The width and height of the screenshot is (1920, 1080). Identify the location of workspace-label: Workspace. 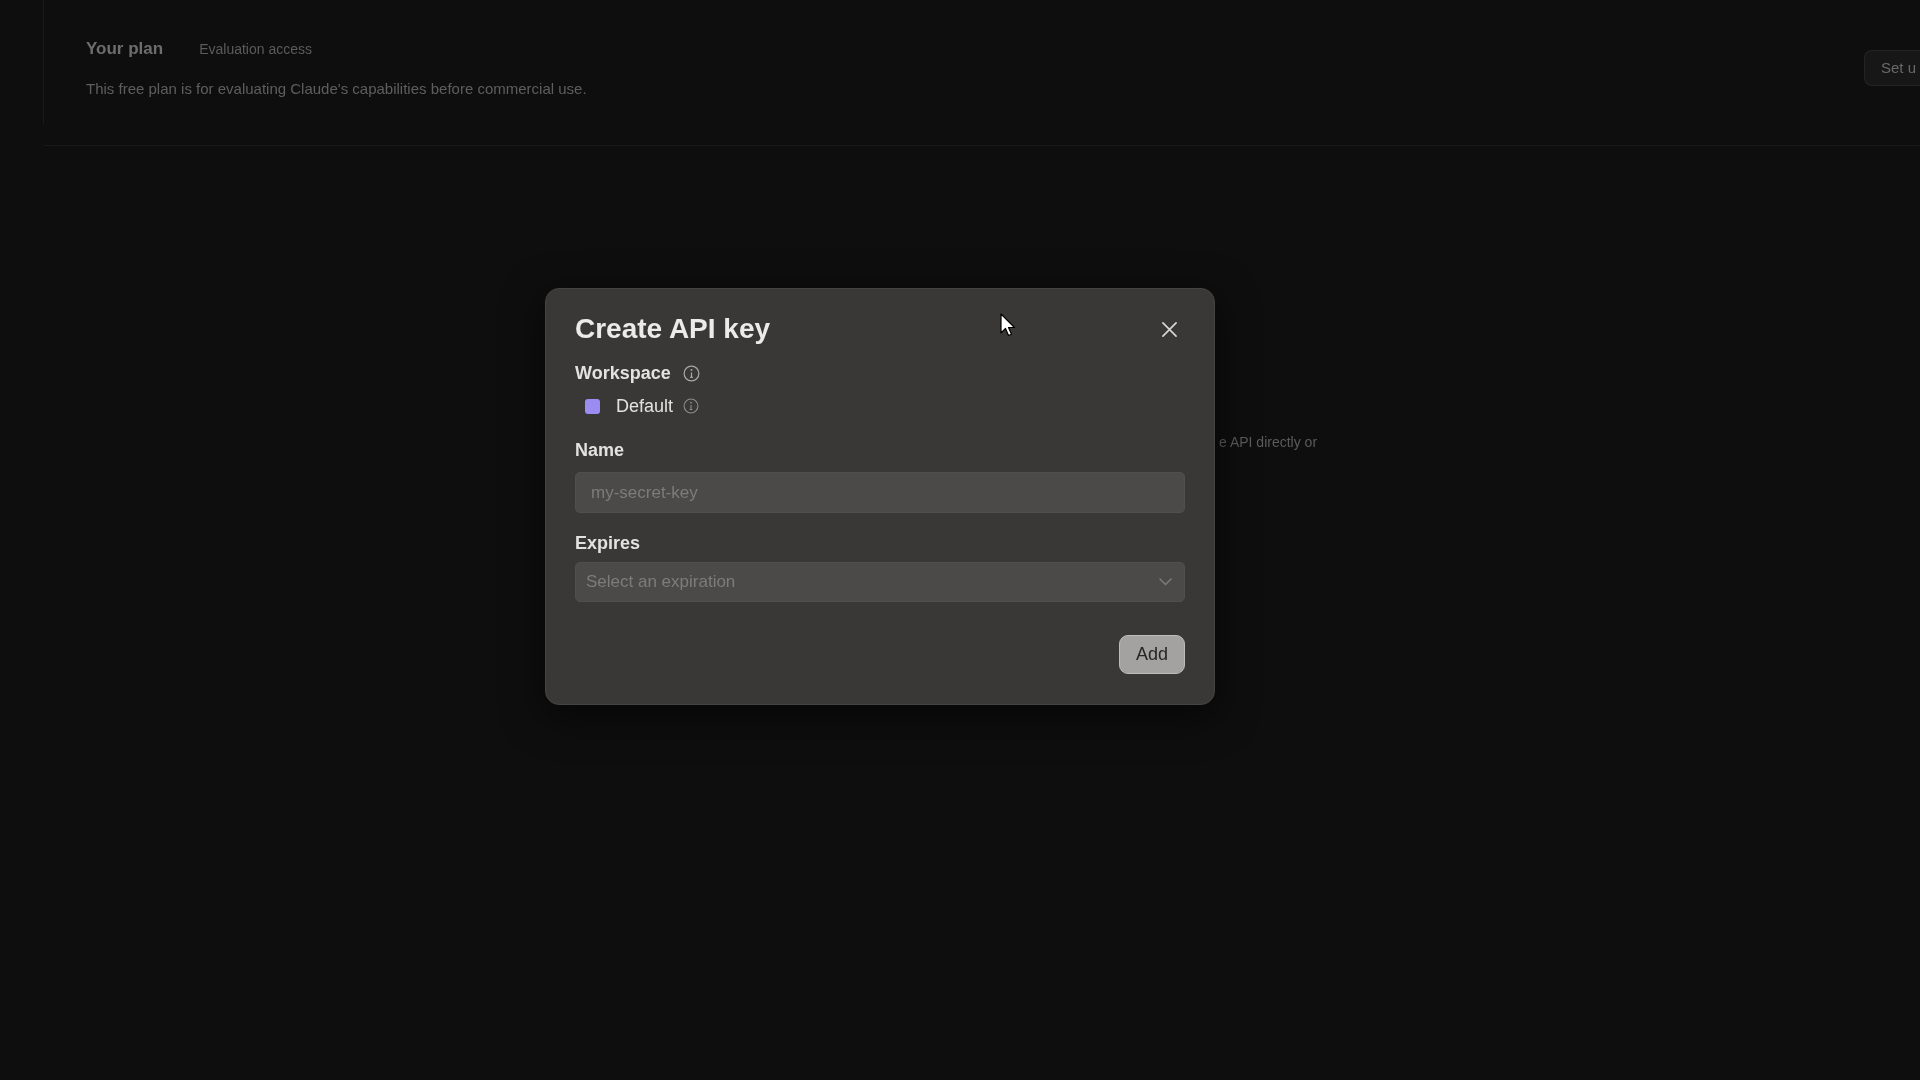
(623, 373).